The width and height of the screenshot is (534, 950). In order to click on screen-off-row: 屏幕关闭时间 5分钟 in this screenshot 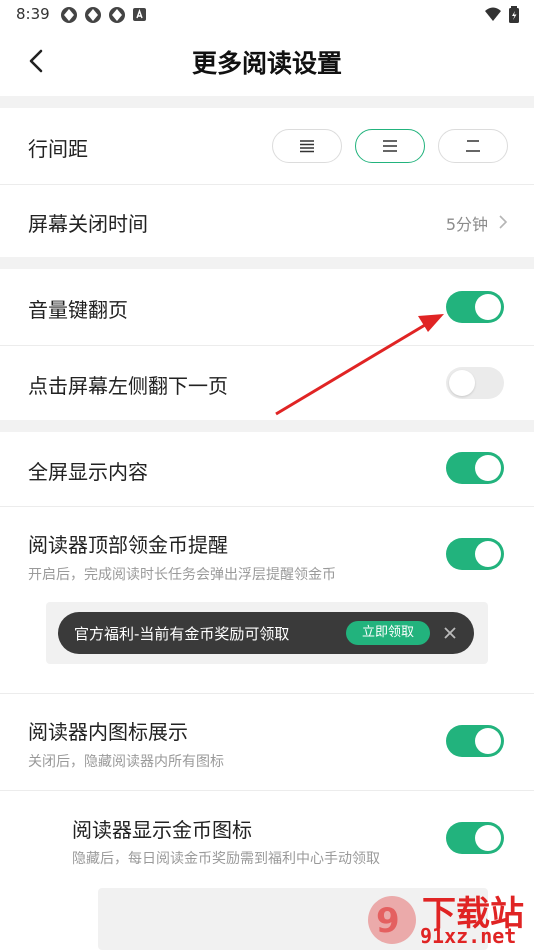, I will do `click(267, 221)`.